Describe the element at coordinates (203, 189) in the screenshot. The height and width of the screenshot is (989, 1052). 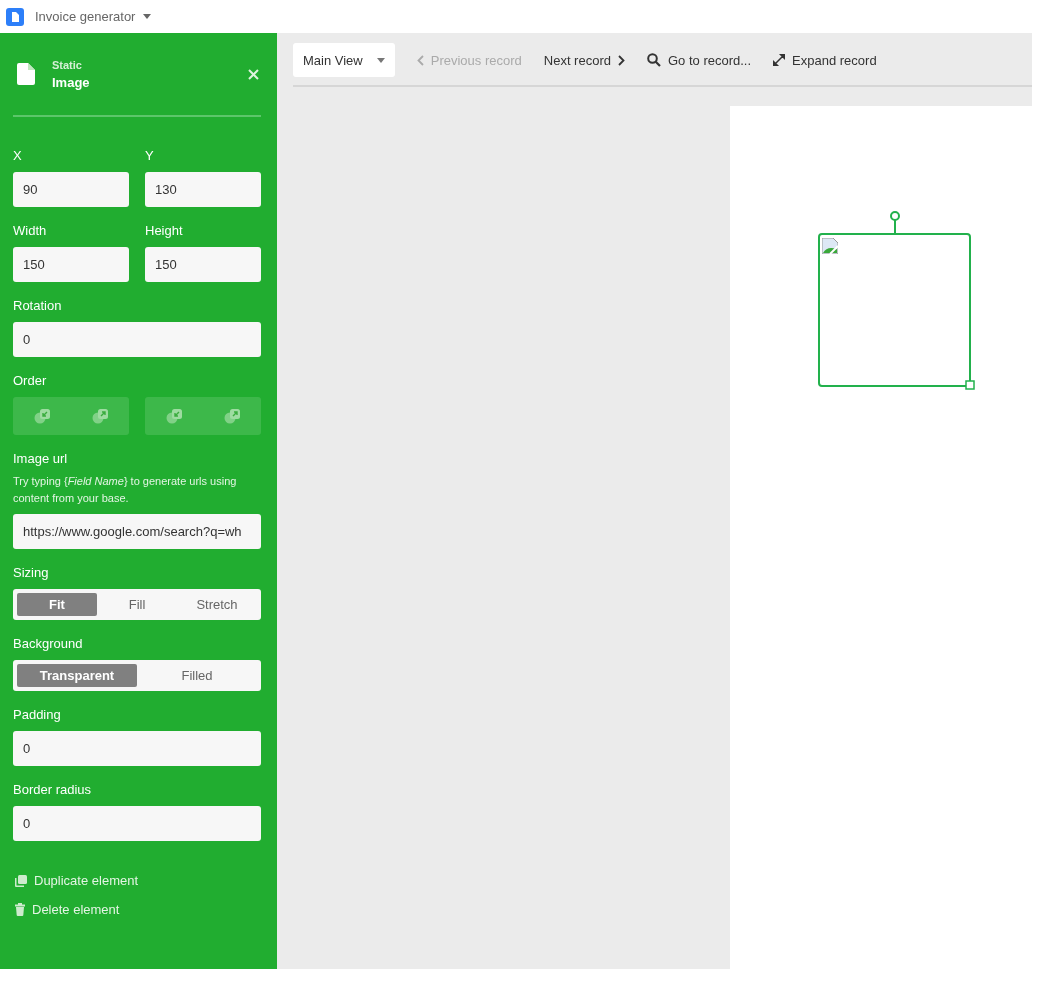
I see `input-field: 130` at that location.